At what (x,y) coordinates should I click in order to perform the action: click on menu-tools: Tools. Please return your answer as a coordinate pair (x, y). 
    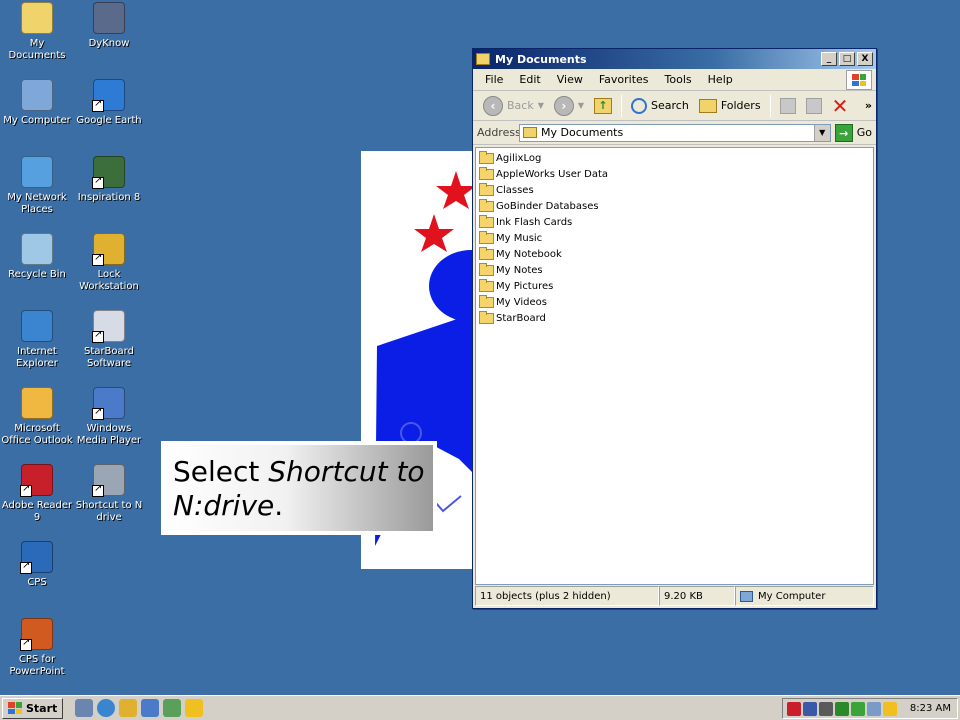
    Looking at the image, I should click on (678, 79).